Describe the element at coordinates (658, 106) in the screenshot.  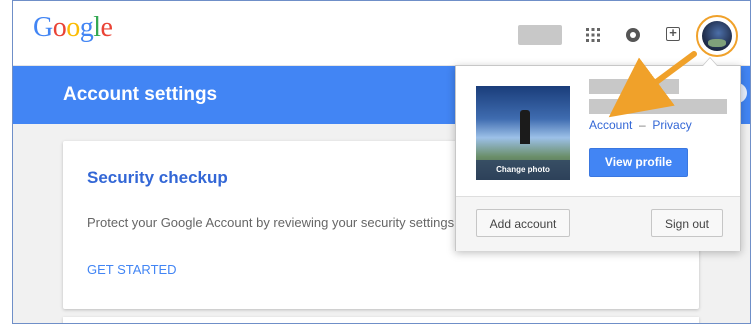
I see `redacted-email` at that location.